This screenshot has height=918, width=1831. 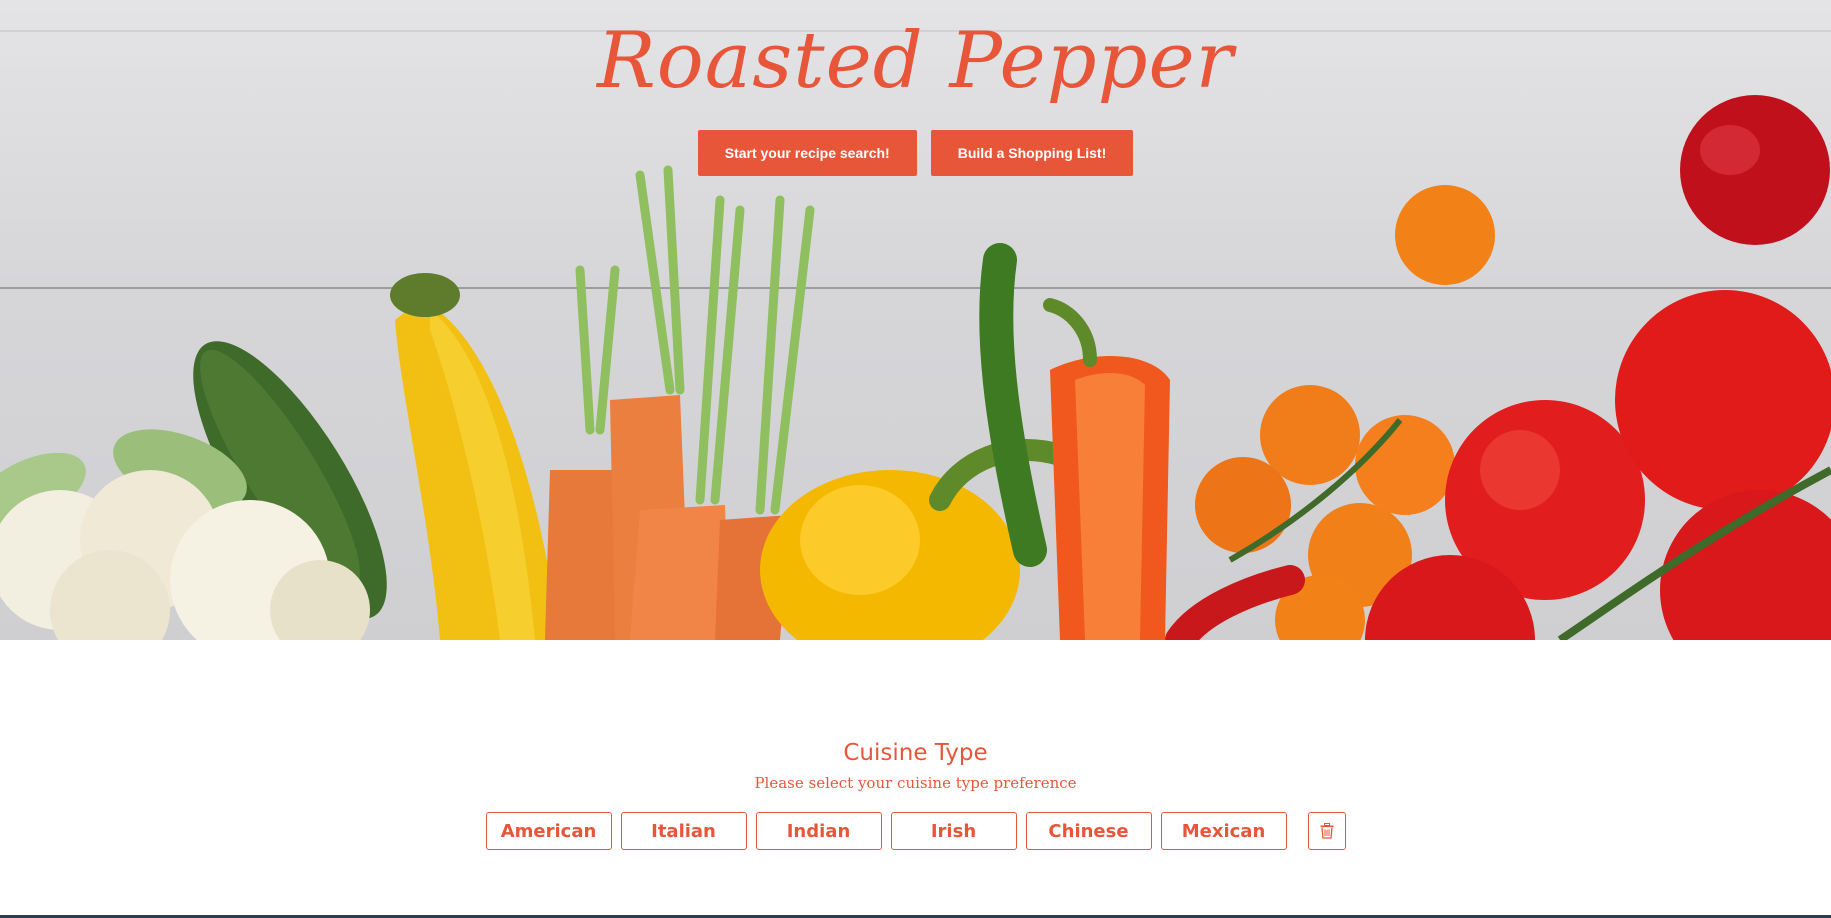 What do you see at coordinates (915, 61) in the screenshot?
I see `brand-logo: Roasted Pepper` at bounding box center [915, 61].